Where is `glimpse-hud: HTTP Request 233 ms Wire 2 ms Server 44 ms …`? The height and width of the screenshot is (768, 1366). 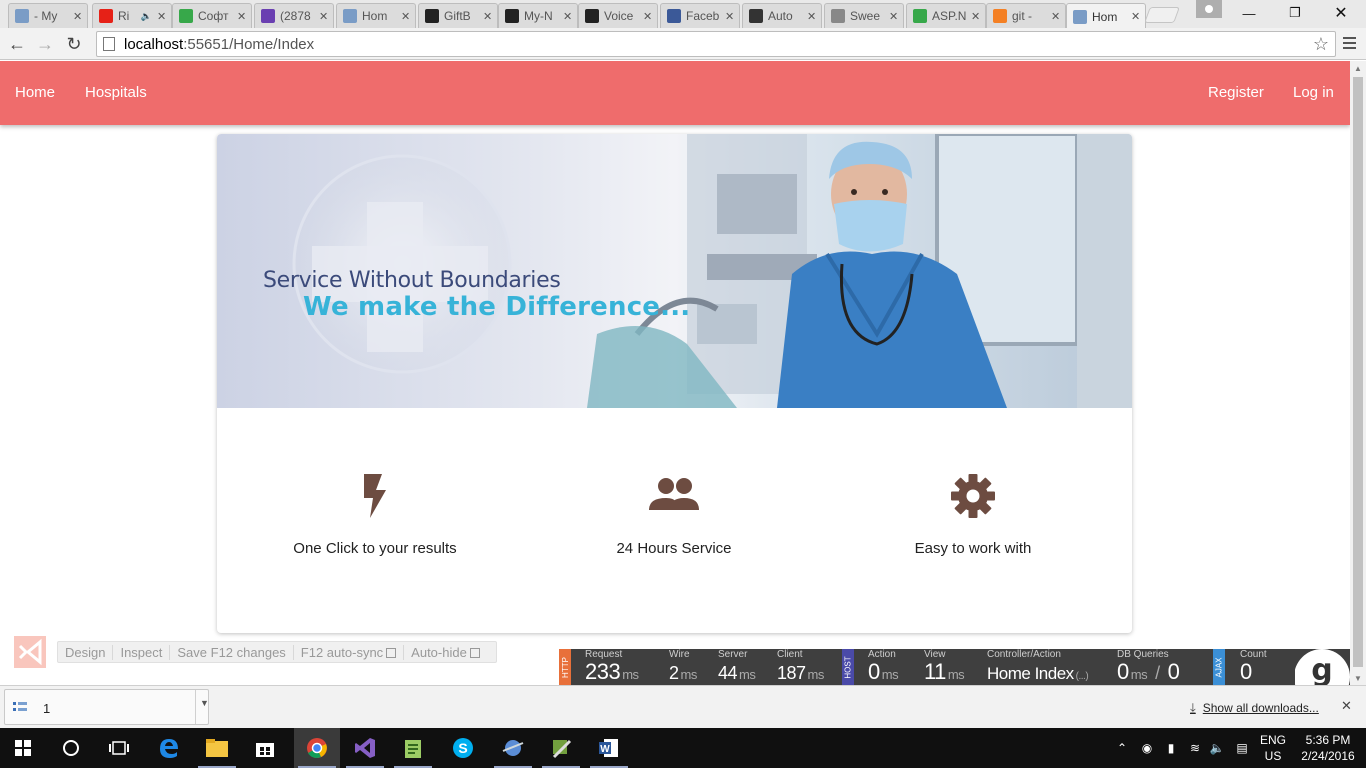
glimpse-hud: HTTP Request 233 ms Wire 2 ms Server 44 ms … is located at coordinates (954, 667).